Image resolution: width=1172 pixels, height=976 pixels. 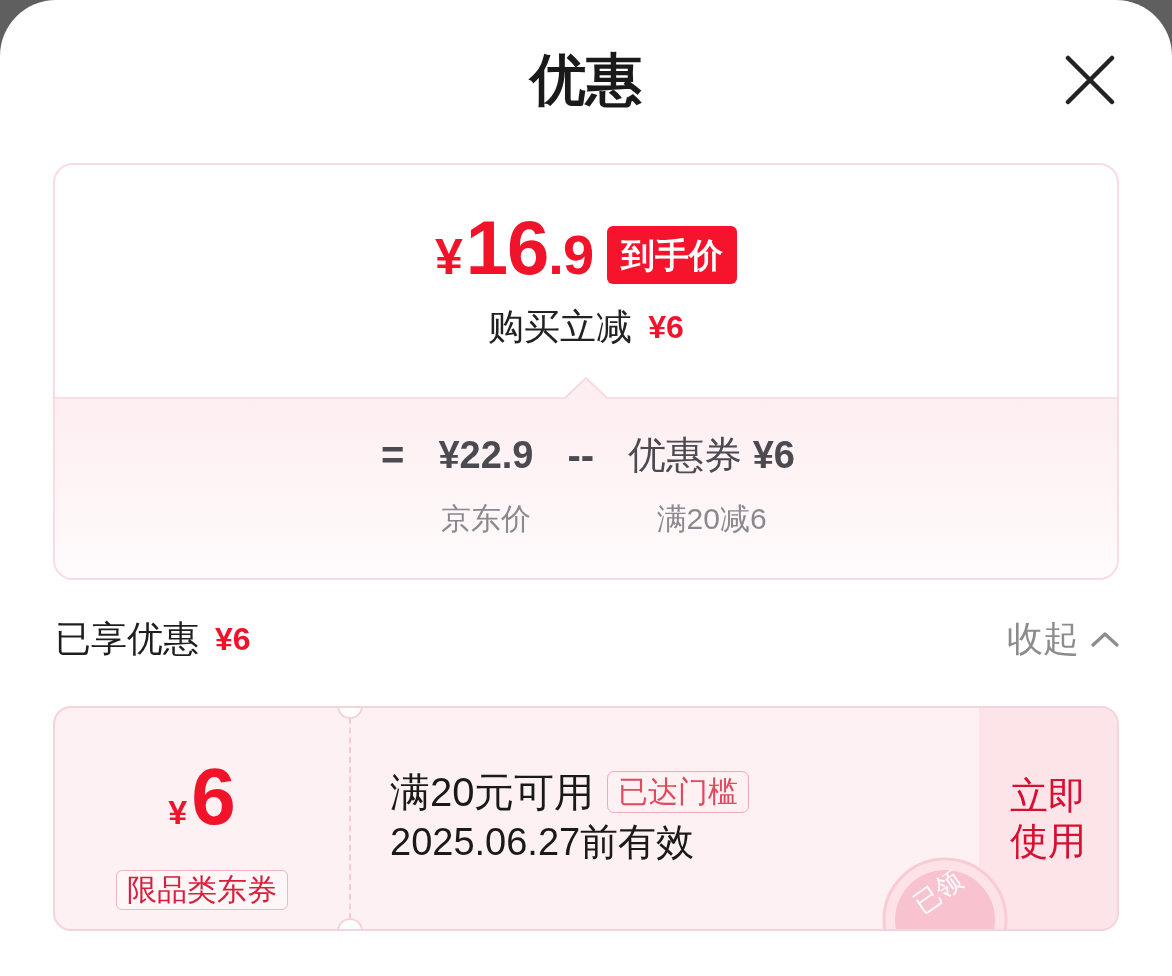 I want to click on applied-amount: ¥6, so click(x=233, y=639).